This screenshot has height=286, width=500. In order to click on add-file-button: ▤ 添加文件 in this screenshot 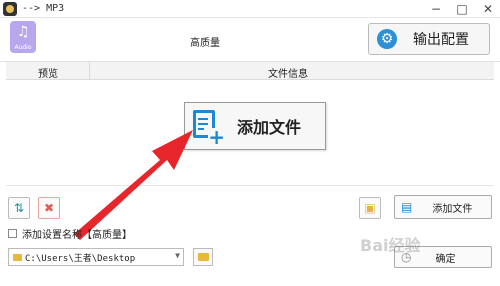, I will do `click(443, 207)`.